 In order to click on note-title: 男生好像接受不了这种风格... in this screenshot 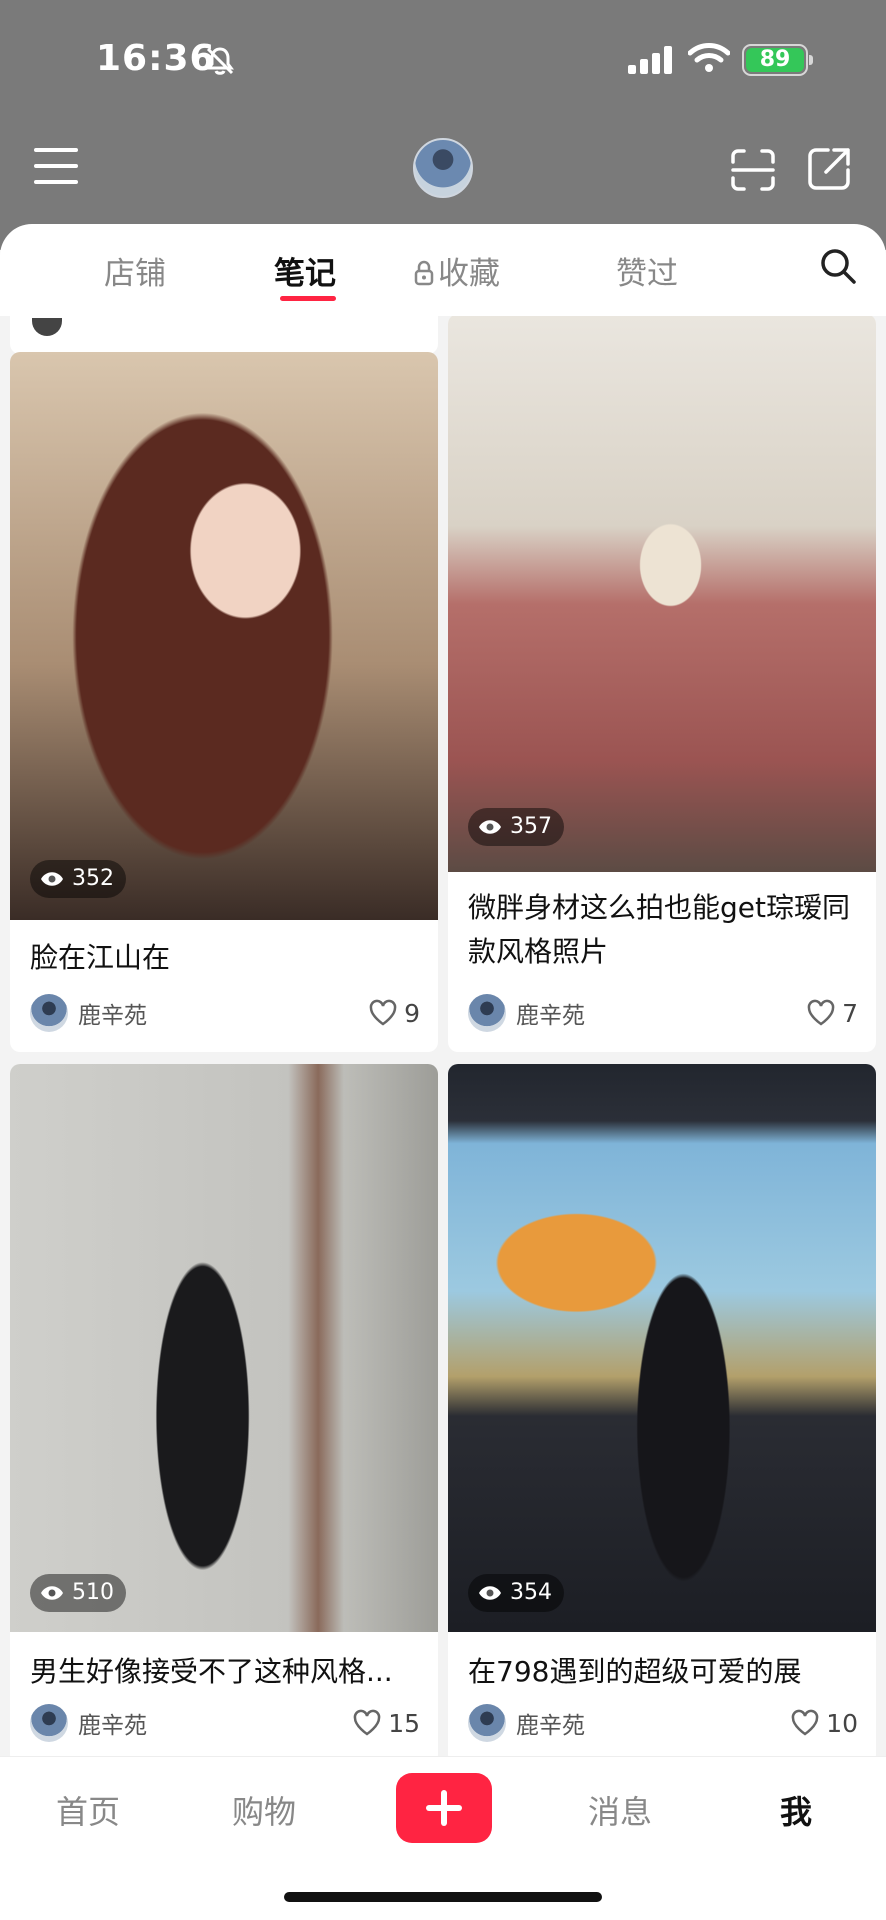, I will do `click(226, 1672)`.